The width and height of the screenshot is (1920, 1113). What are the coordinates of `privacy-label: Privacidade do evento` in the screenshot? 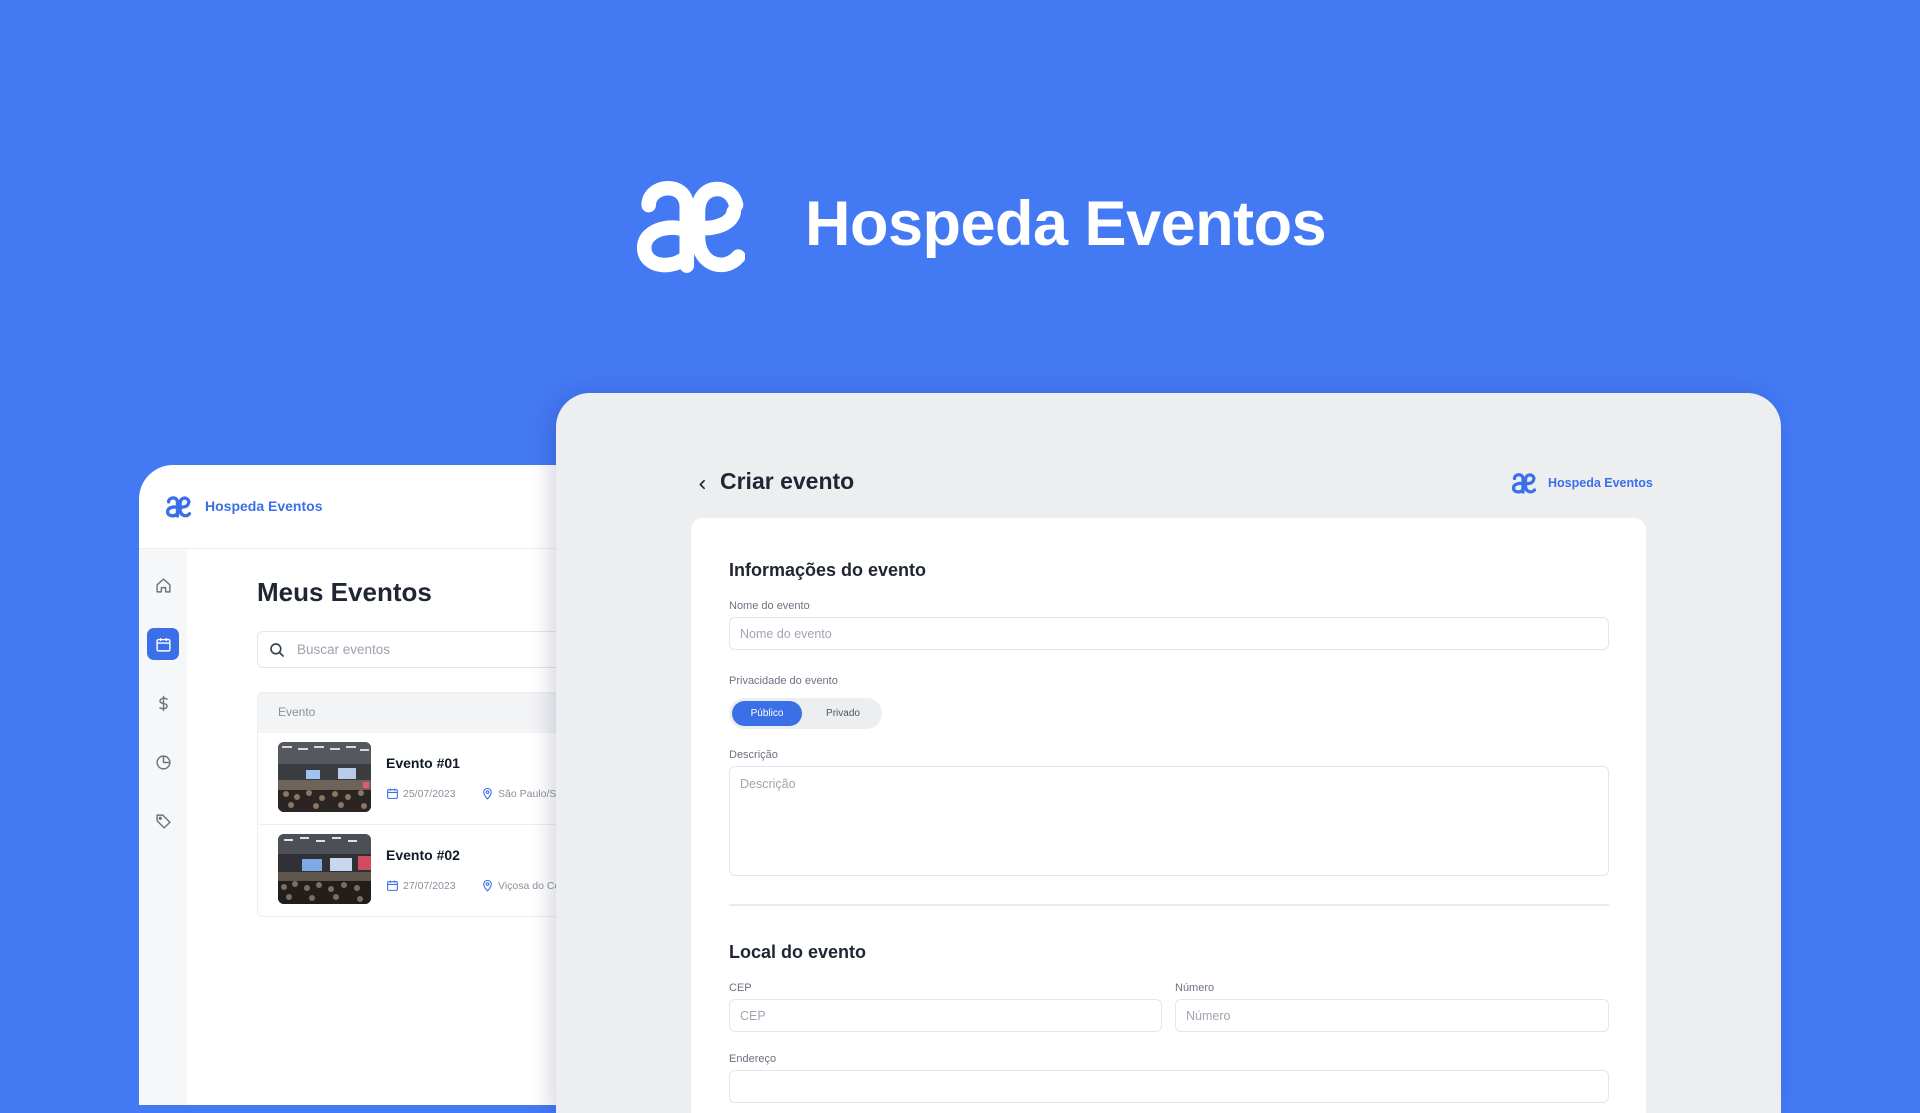 It's located at (783, 681).